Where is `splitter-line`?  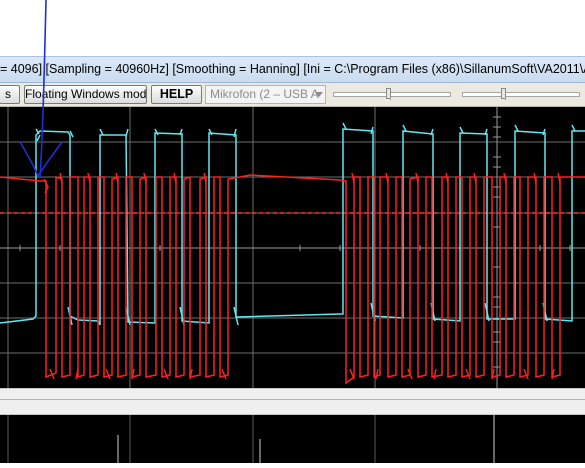 splitter-line is located at coordinates (292, 399).